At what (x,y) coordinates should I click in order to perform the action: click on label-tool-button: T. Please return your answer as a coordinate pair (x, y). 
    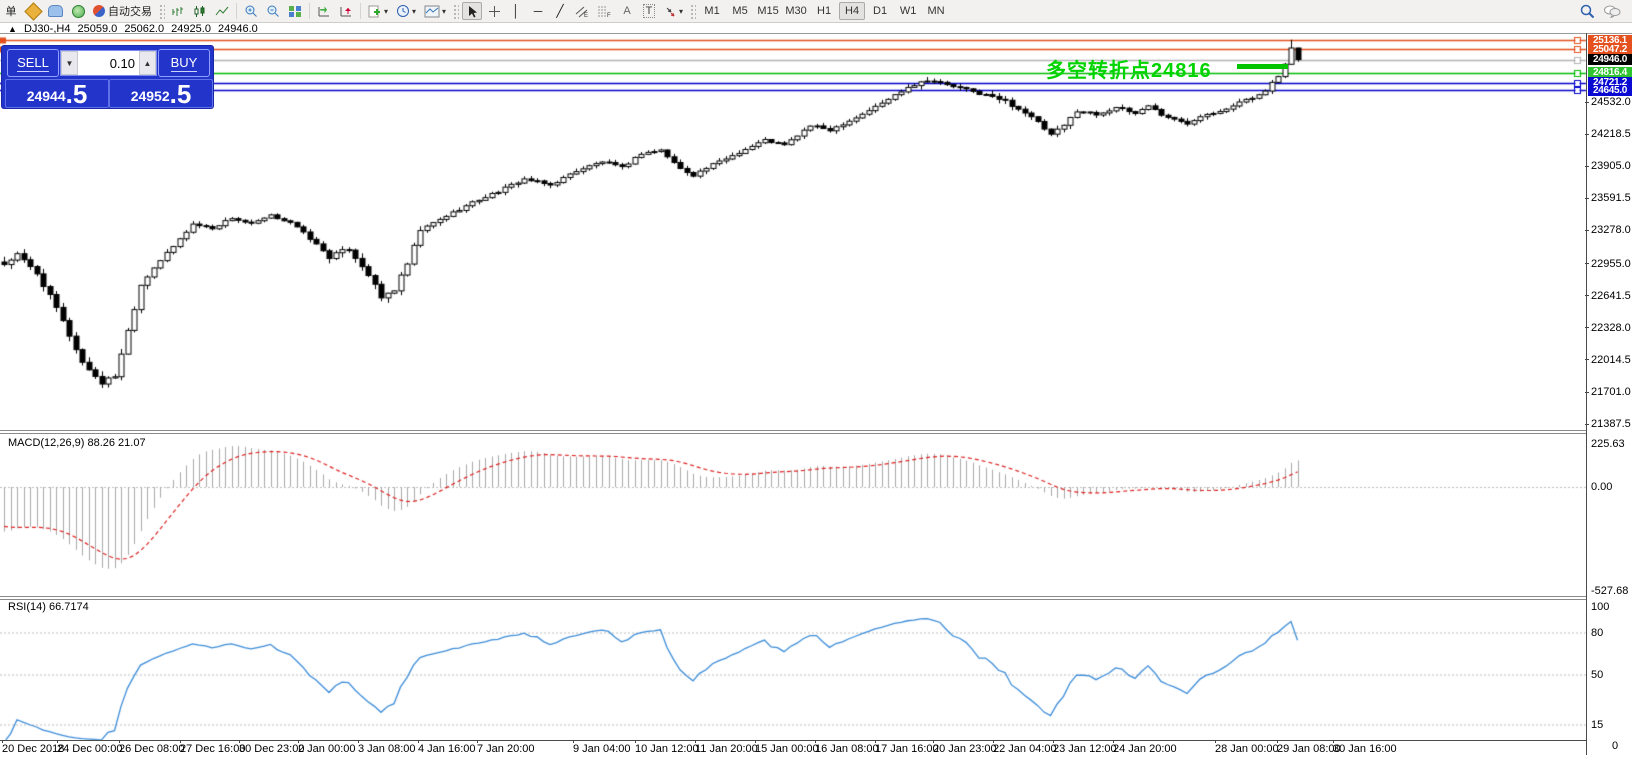
    Looking at the image, I should click on (649, 11).